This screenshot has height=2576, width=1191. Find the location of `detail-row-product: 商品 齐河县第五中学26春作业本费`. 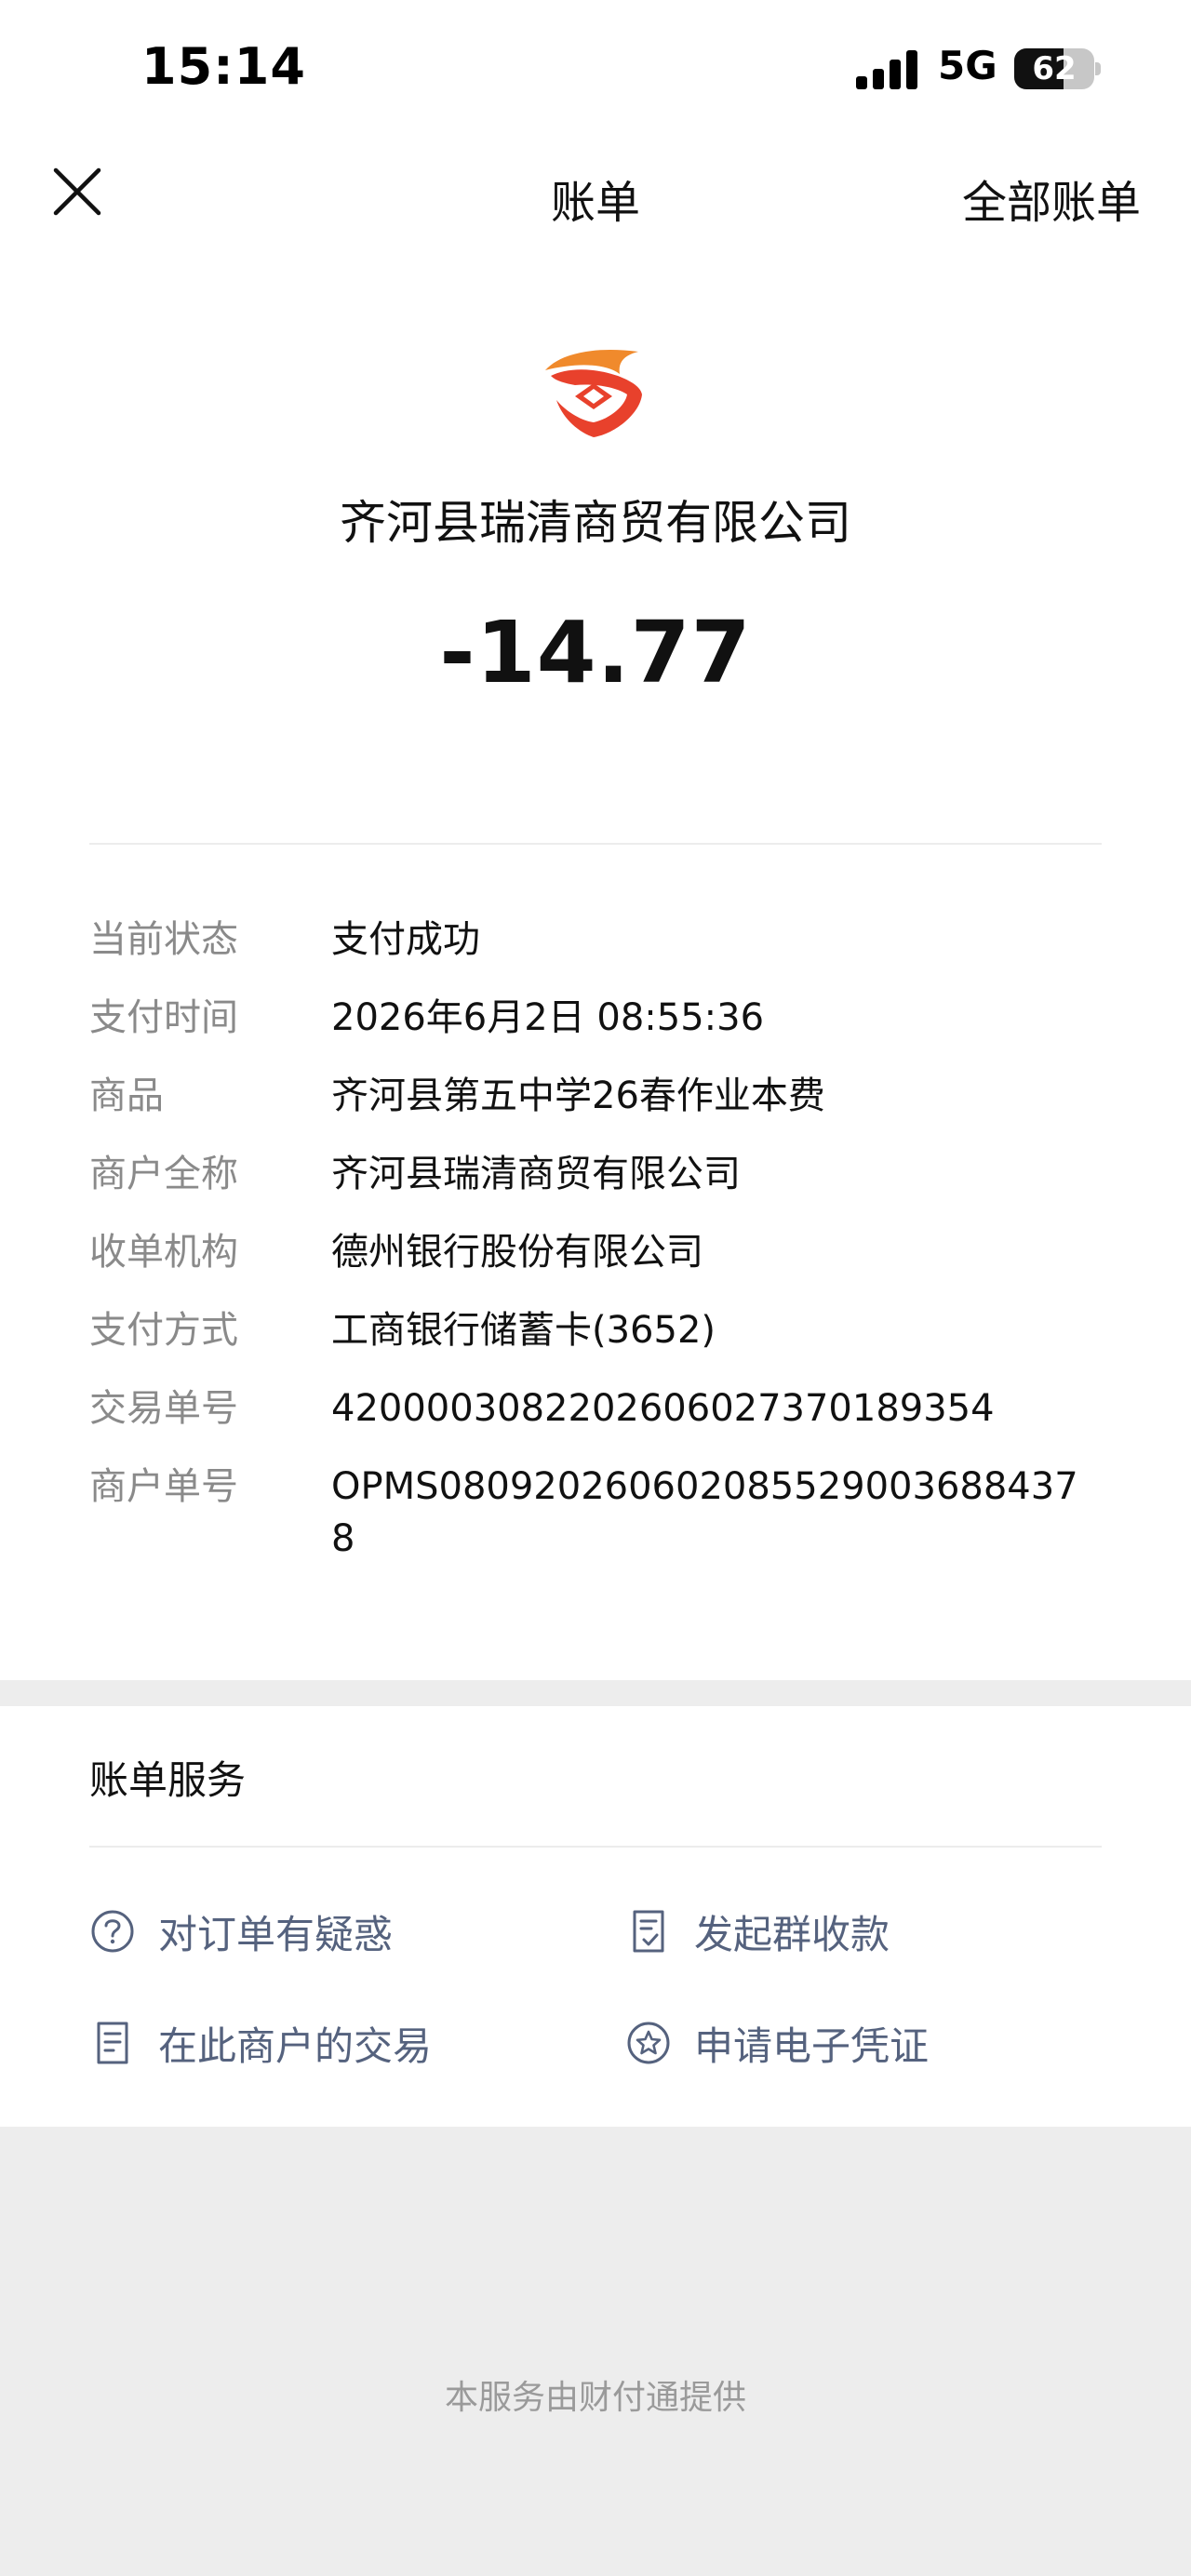

detail-row-product: 商品 齐河县第五中学26春作业本费 is located at coordinates (601, 1096).